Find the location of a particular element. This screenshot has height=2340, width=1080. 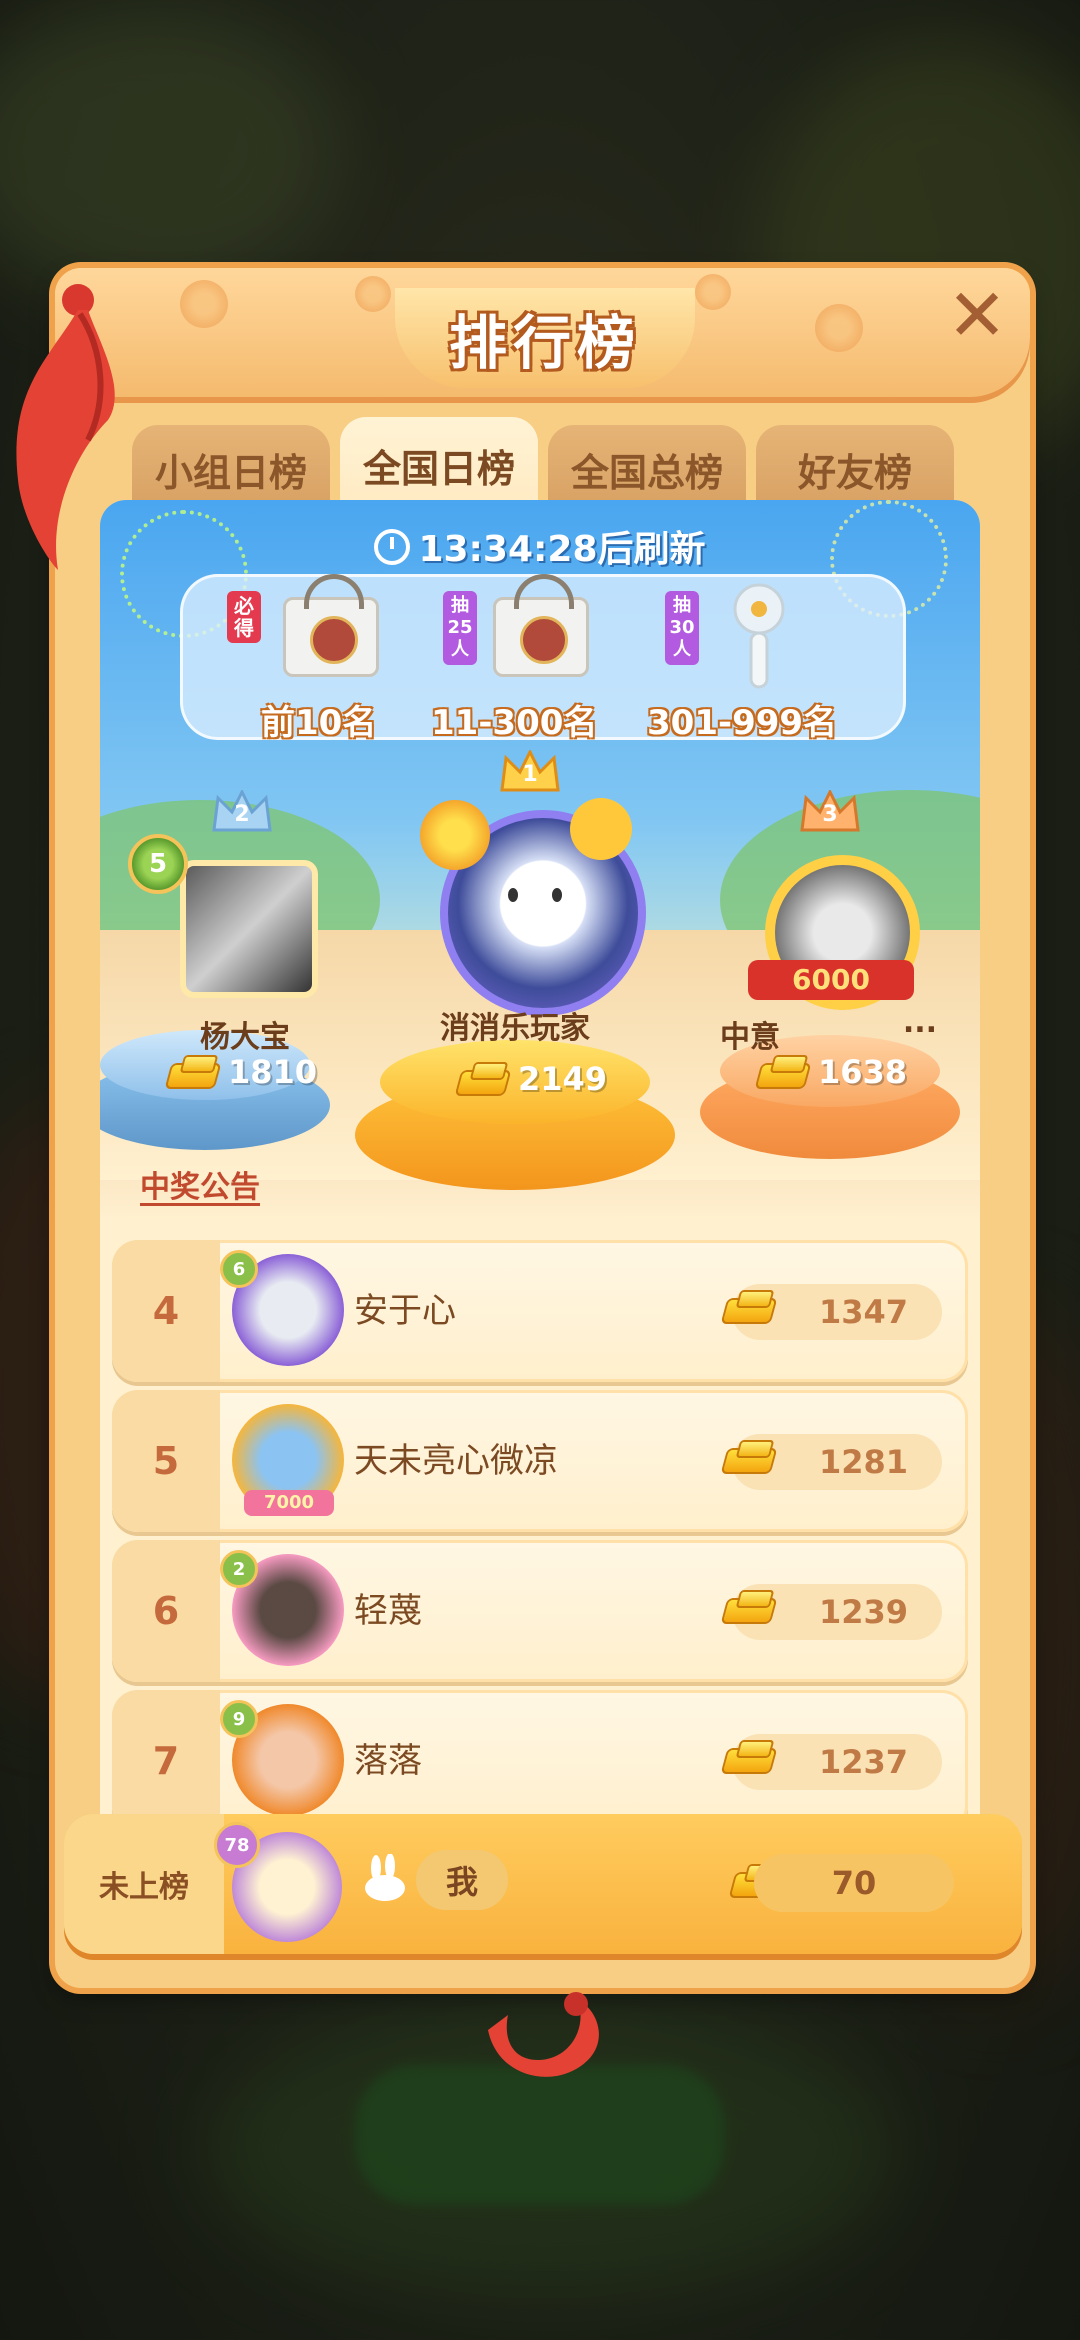

prize-tag: 抽30人 is located at coordinates (682, 628).